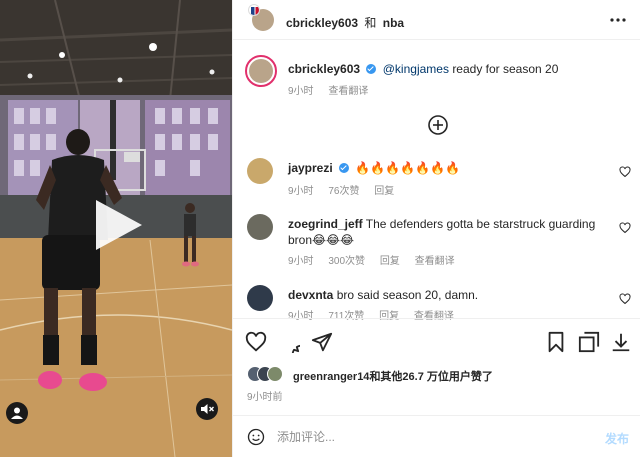 This screenshot has width=640, height=457. What do you see at coordinates (256, 342) in the screenshot?
I see `heart-icon` at bounding box center [256, 342].